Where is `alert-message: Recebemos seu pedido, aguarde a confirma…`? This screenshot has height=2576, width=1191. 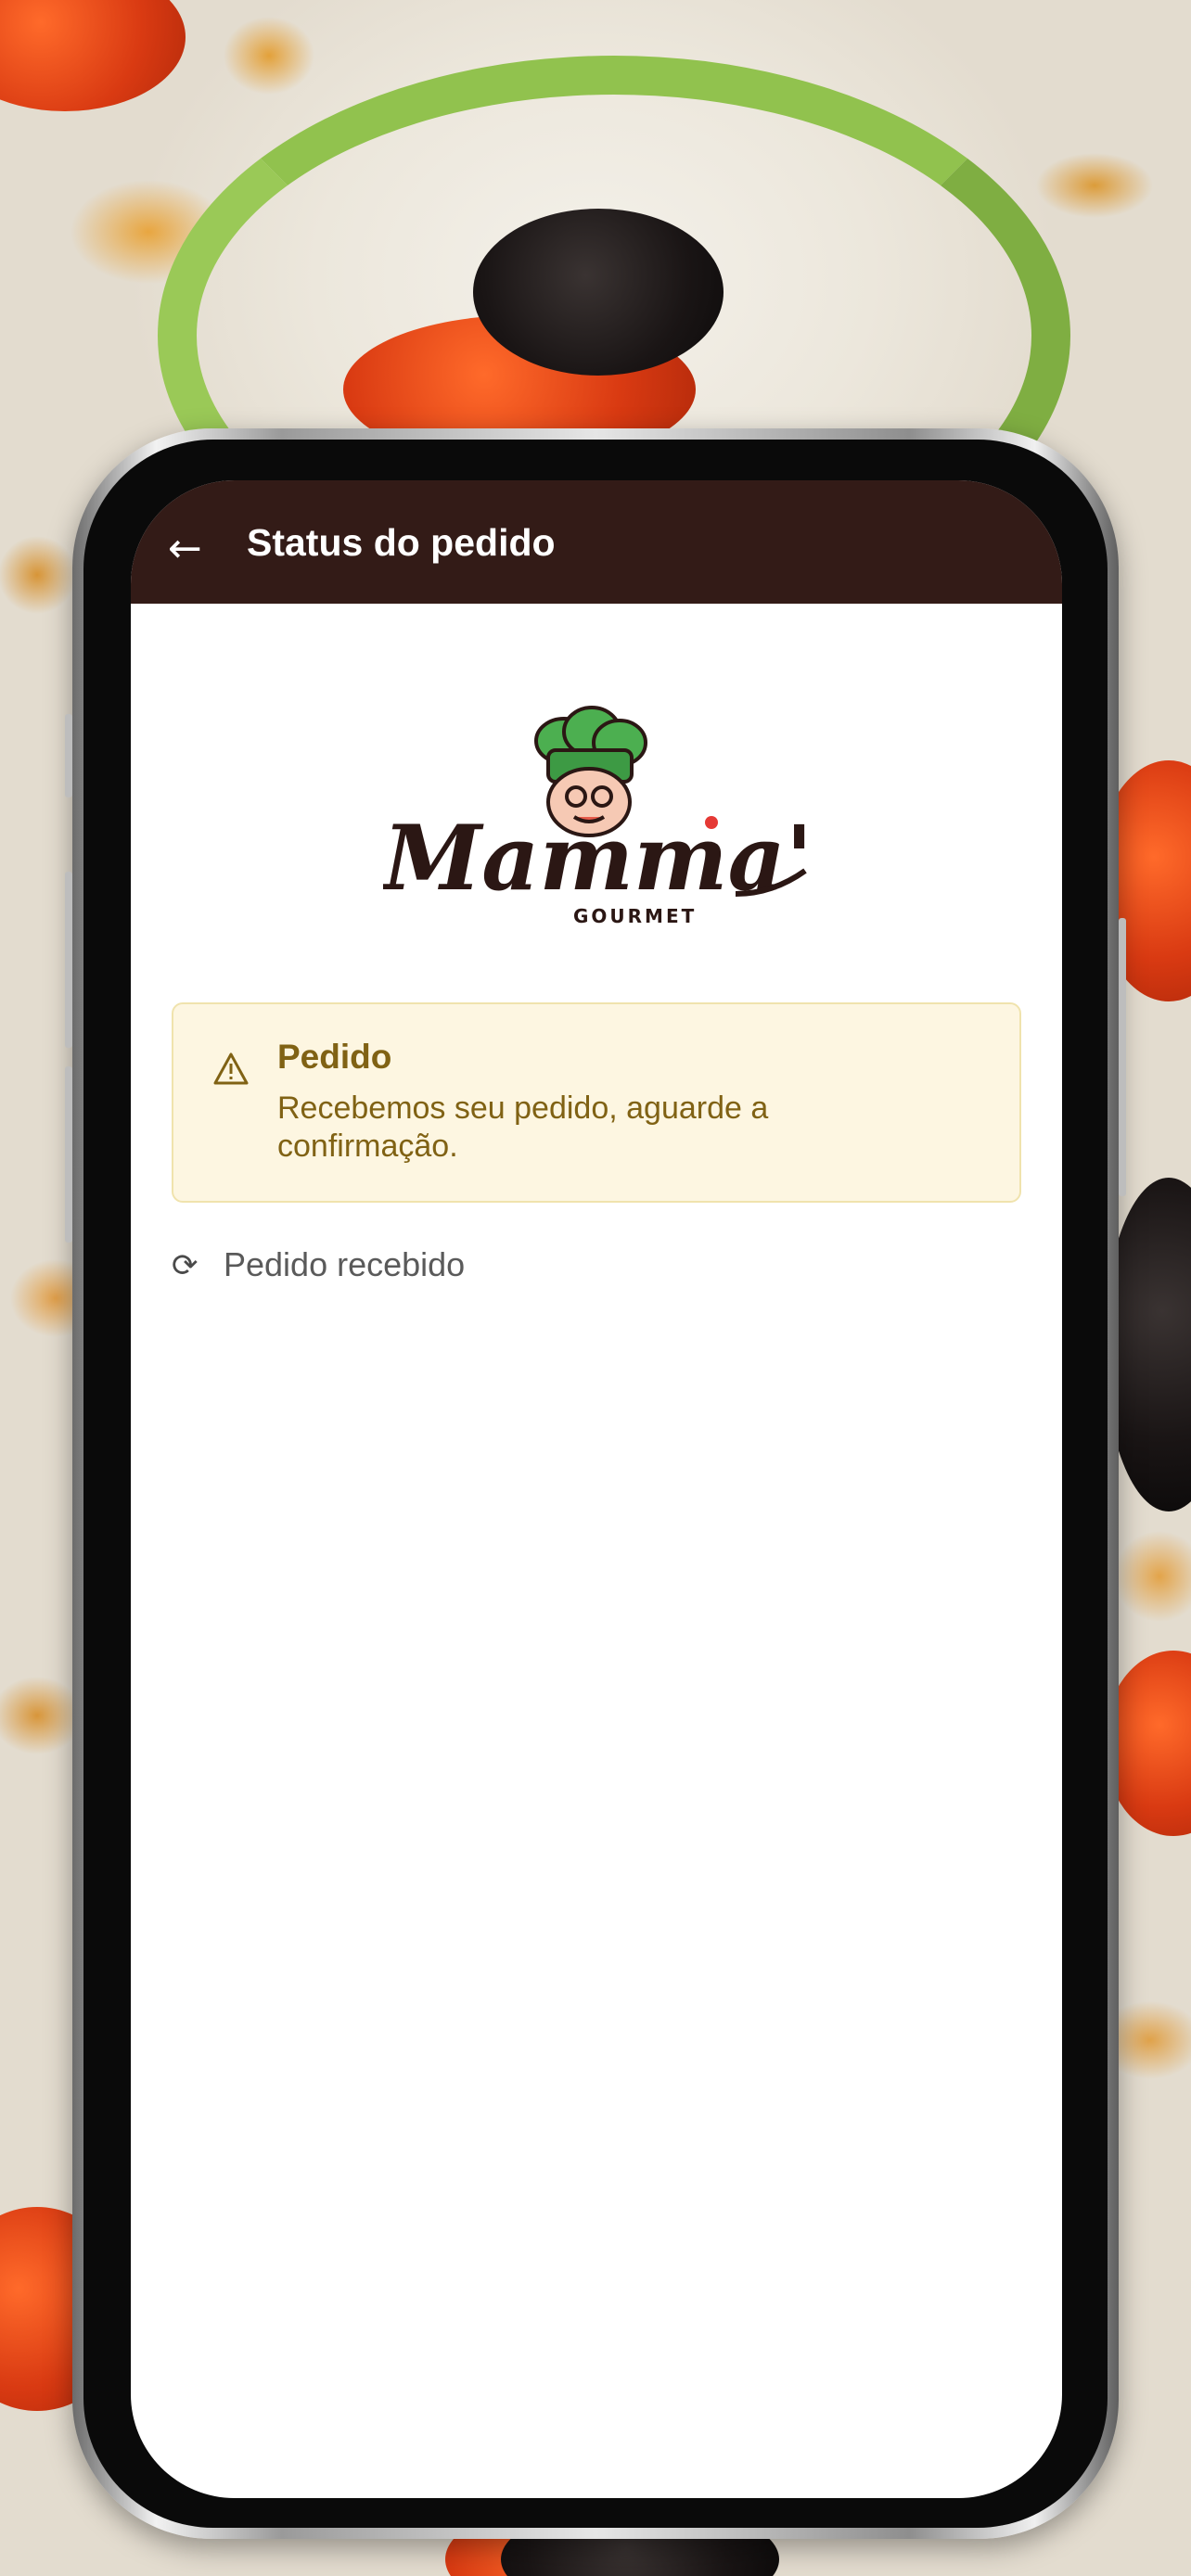
alert-message: Recebemos seu pedido, aguarde a confirma… is located at coordinates (523, 1127).